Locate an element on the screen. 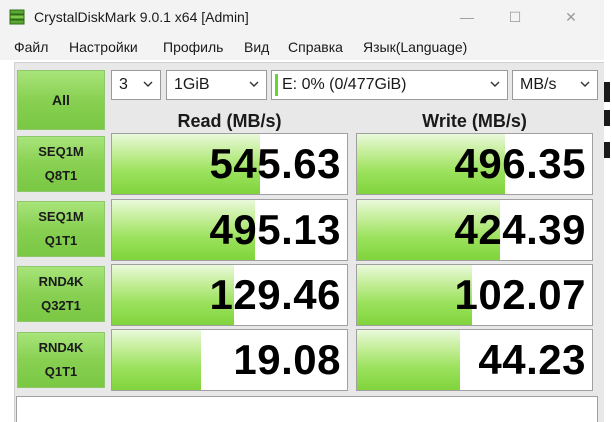 The width and height of the screenshot is (612, 422). close-button: ✕ is located at coordinates (571, 17).